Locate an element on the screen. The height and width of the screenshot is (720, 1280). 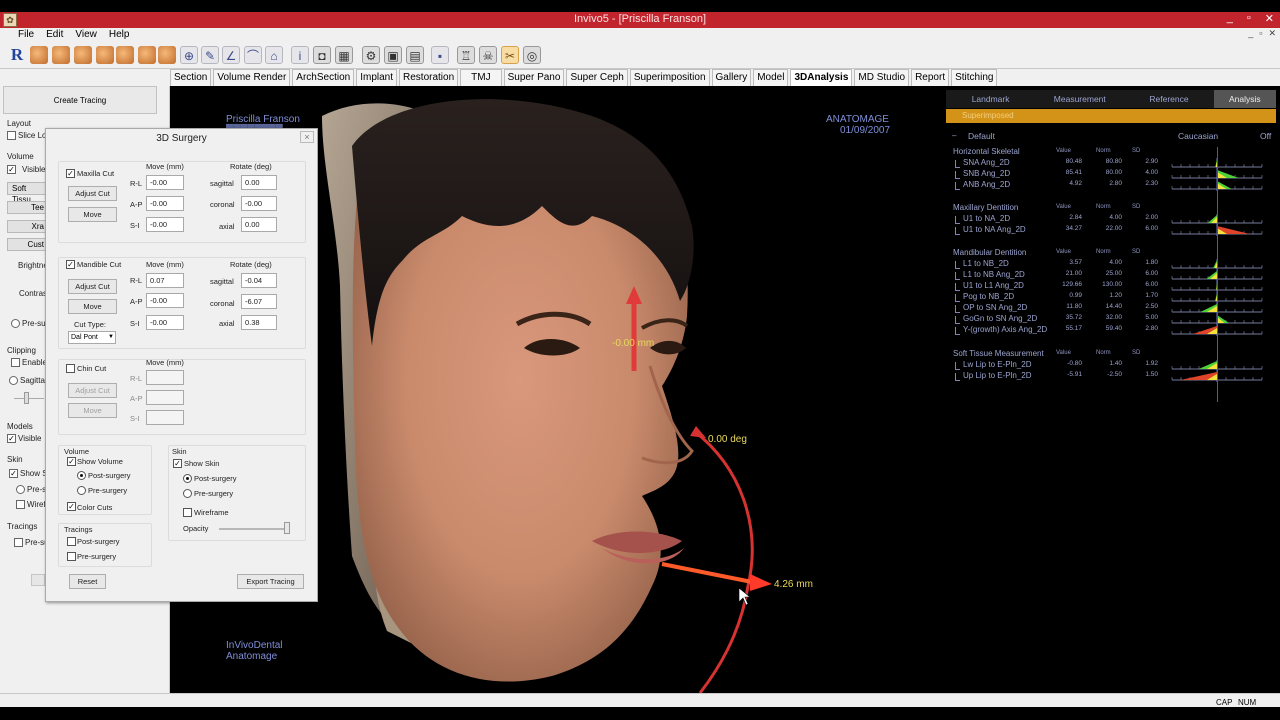
chin-rl-input is located at coordinates (165, 377).